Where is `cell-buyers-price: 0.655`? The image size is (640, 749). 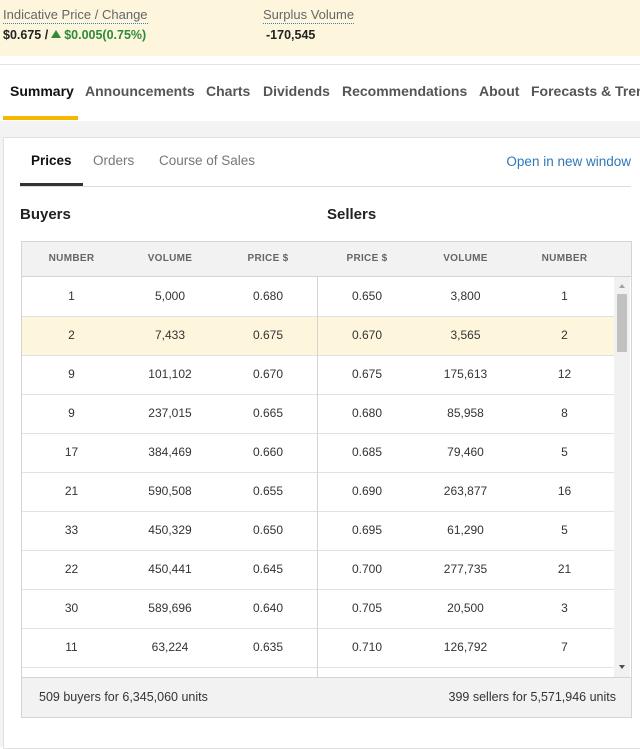 cell-buyers-price: 0.655 is located at coordinates (268, 491).